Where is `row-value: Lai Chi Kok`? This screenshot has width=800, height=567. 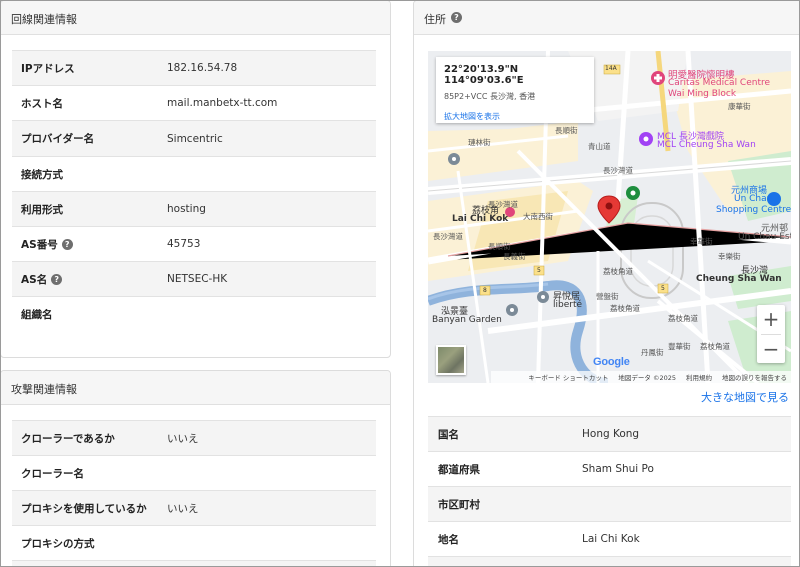
row-value: Lai Chi Kok is located at coordinates (611, 539).